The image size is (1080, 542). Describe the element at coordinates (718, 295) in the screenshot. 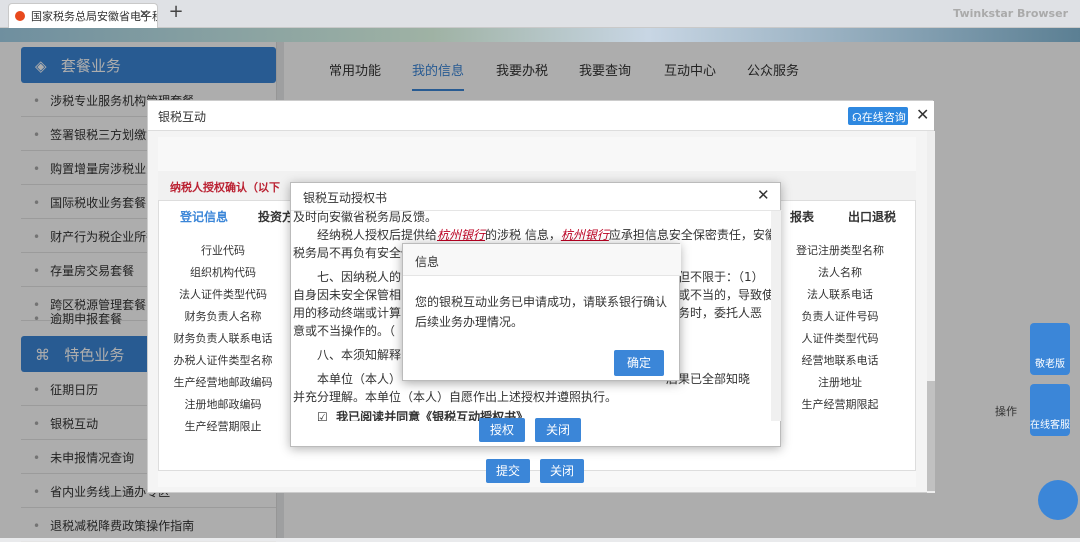

I see `terms-line: 当或不当的，导致使` at that location.